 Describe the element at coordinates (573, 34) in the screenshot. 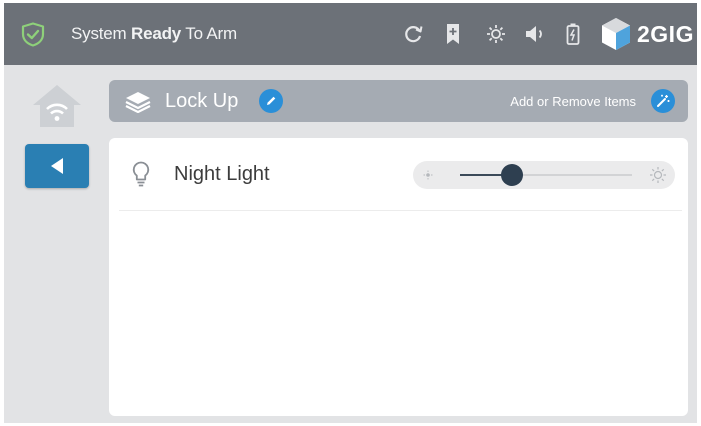

I see `battery-icon` at that location.